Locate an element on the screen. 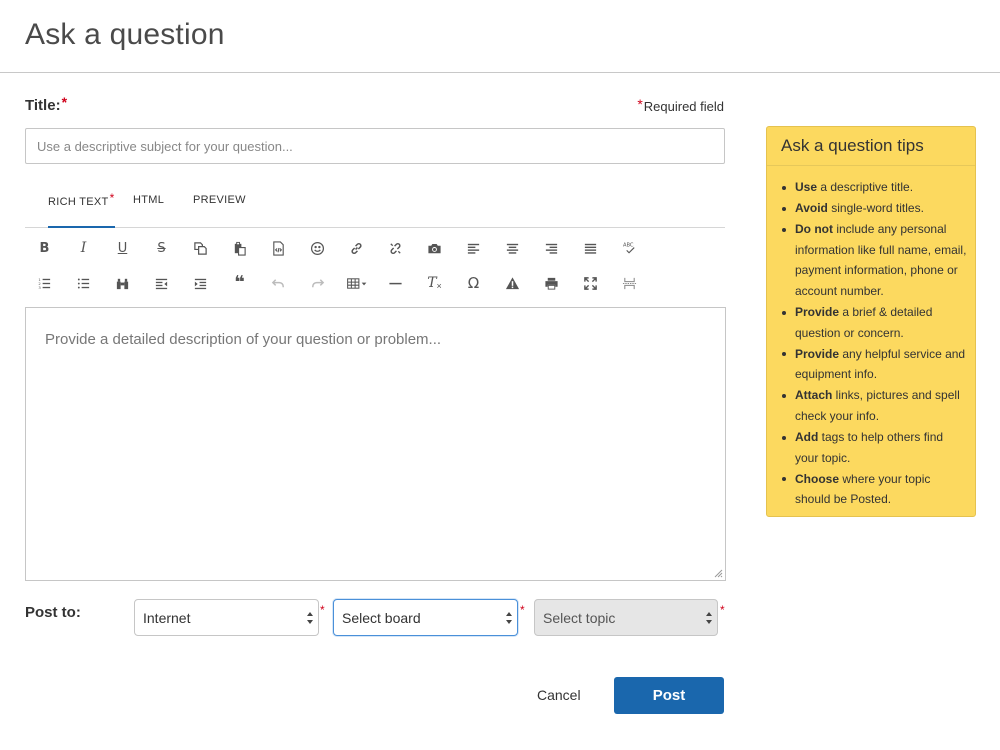 The image size is (1000, 750). link-icon is located at coordinates (356, 248).